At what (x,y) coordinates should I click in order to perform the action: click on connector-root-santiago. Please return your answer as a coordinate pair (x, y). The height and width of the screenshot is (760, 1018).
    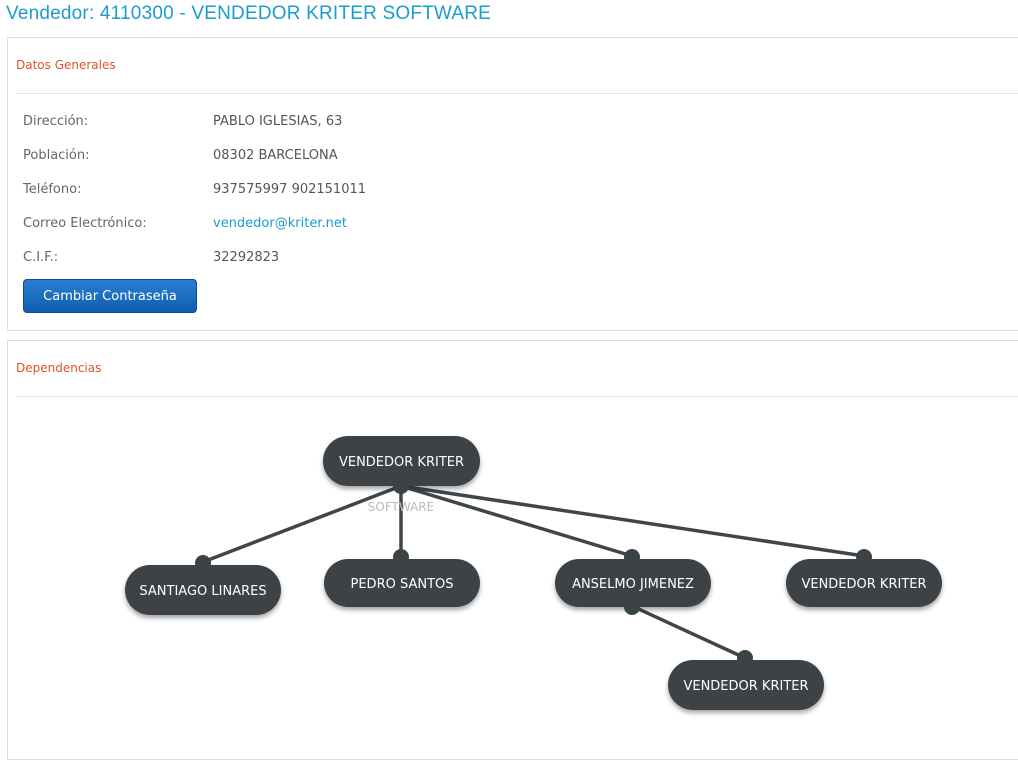
    Looking at the image, I should click on (302, 524).